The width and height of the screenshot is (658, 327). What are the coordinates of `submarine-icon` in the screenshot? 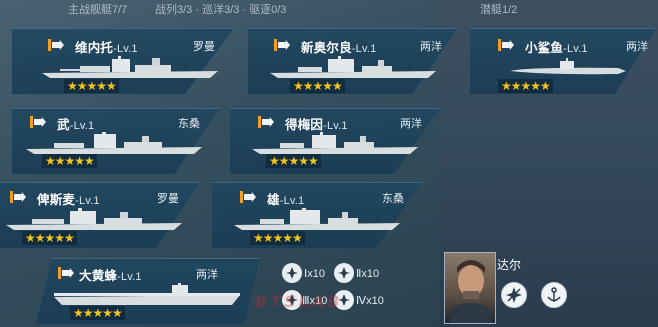 It's located at (508, 45).